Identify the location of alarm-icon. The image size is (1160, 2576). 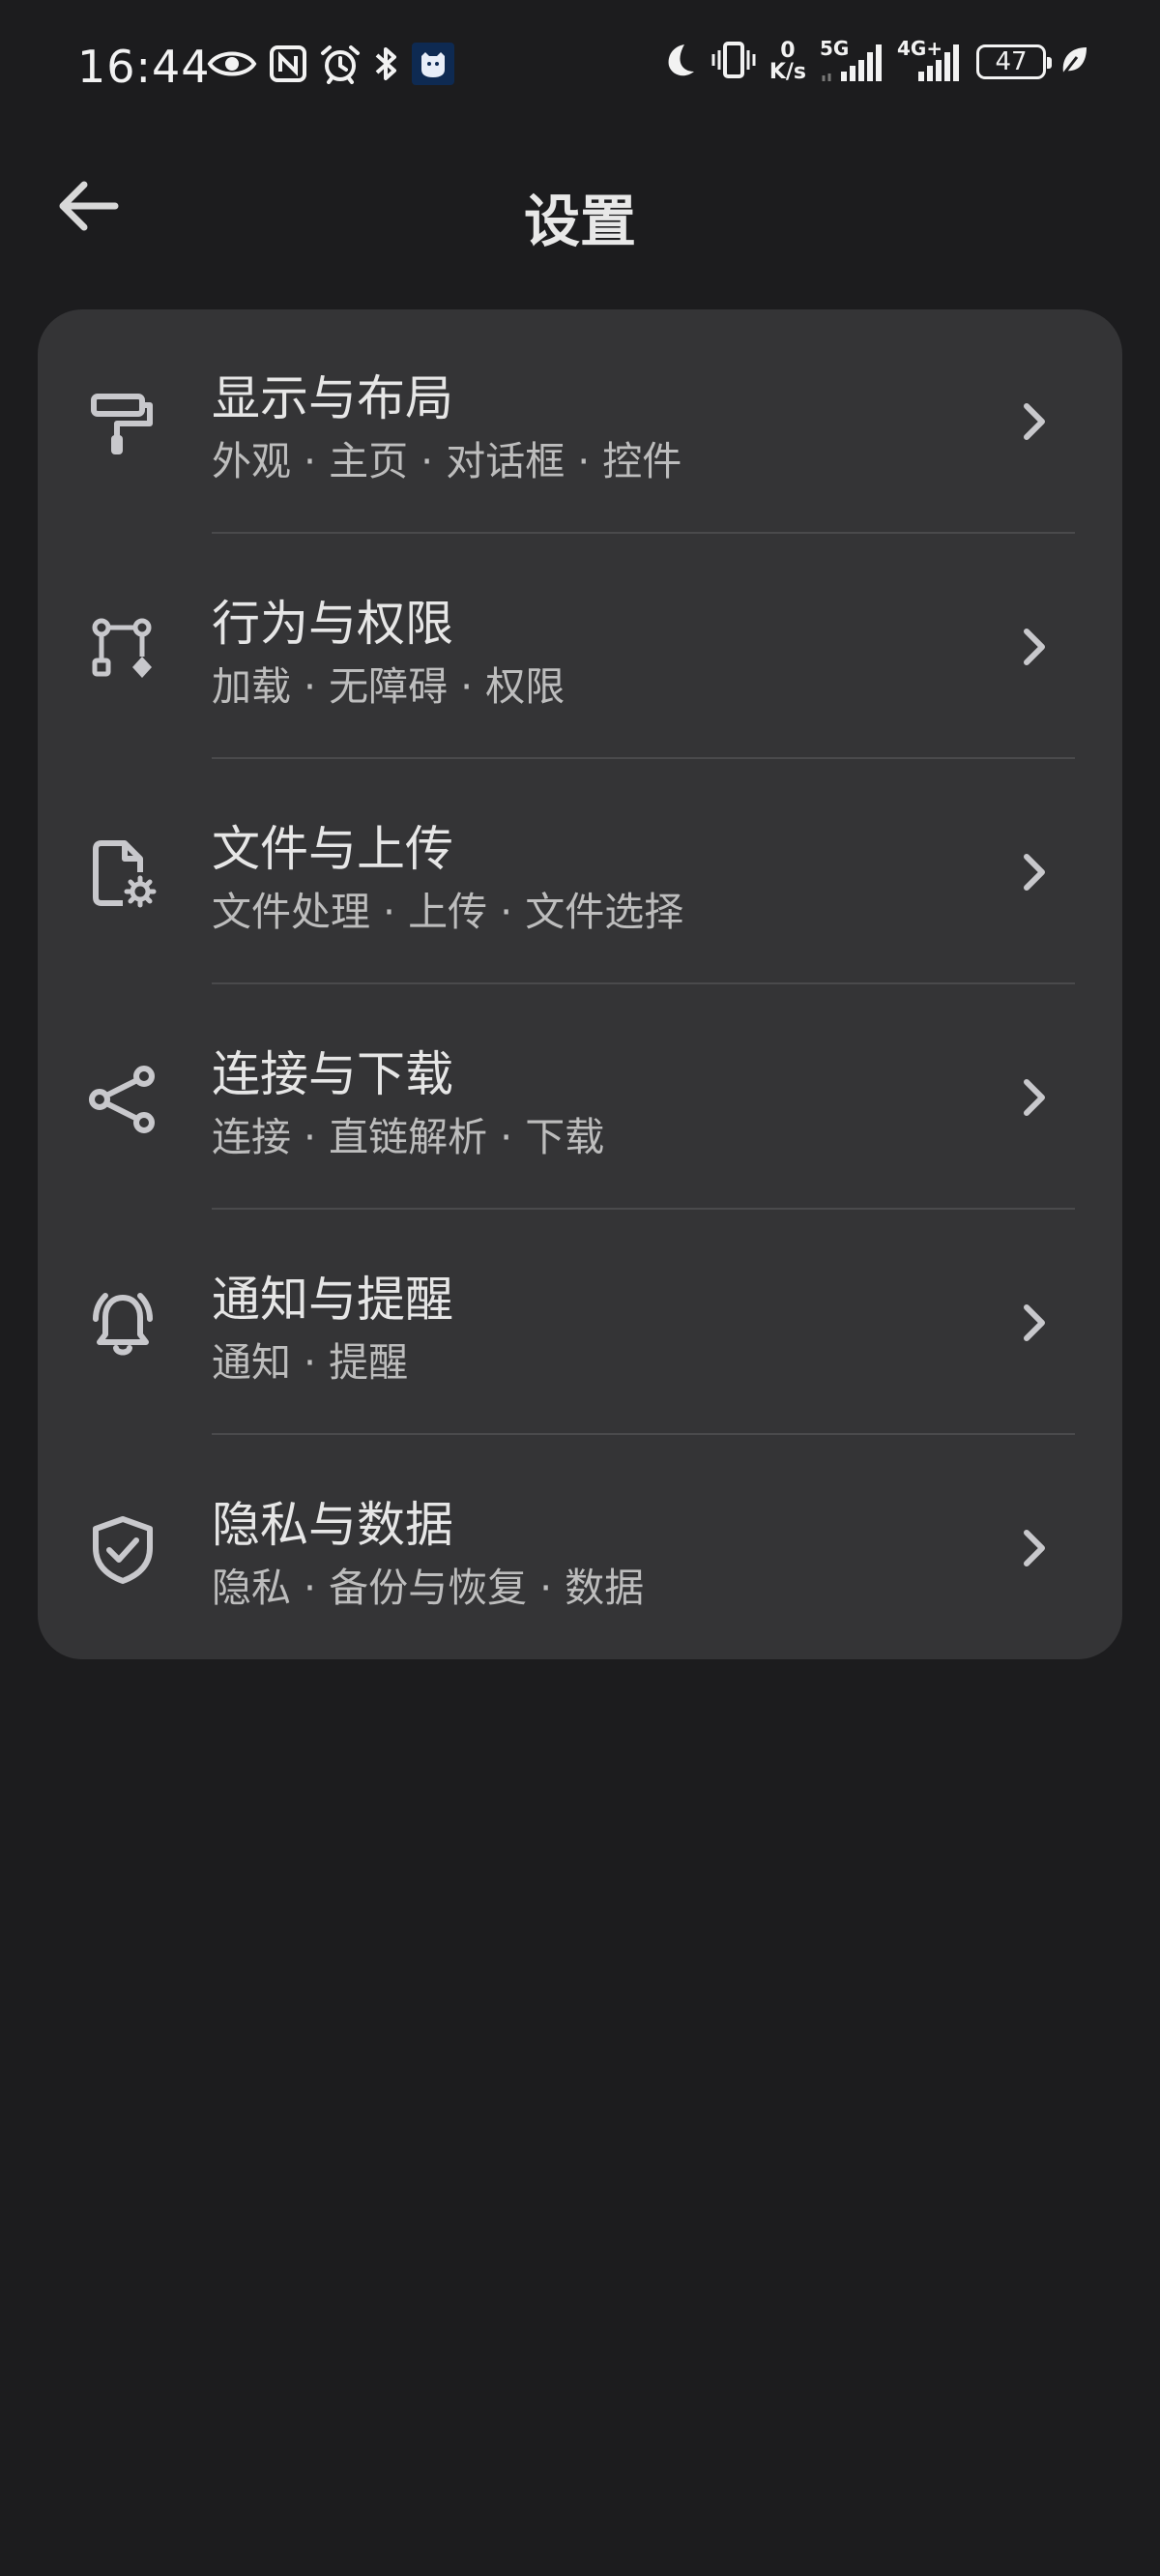
(340, 66).